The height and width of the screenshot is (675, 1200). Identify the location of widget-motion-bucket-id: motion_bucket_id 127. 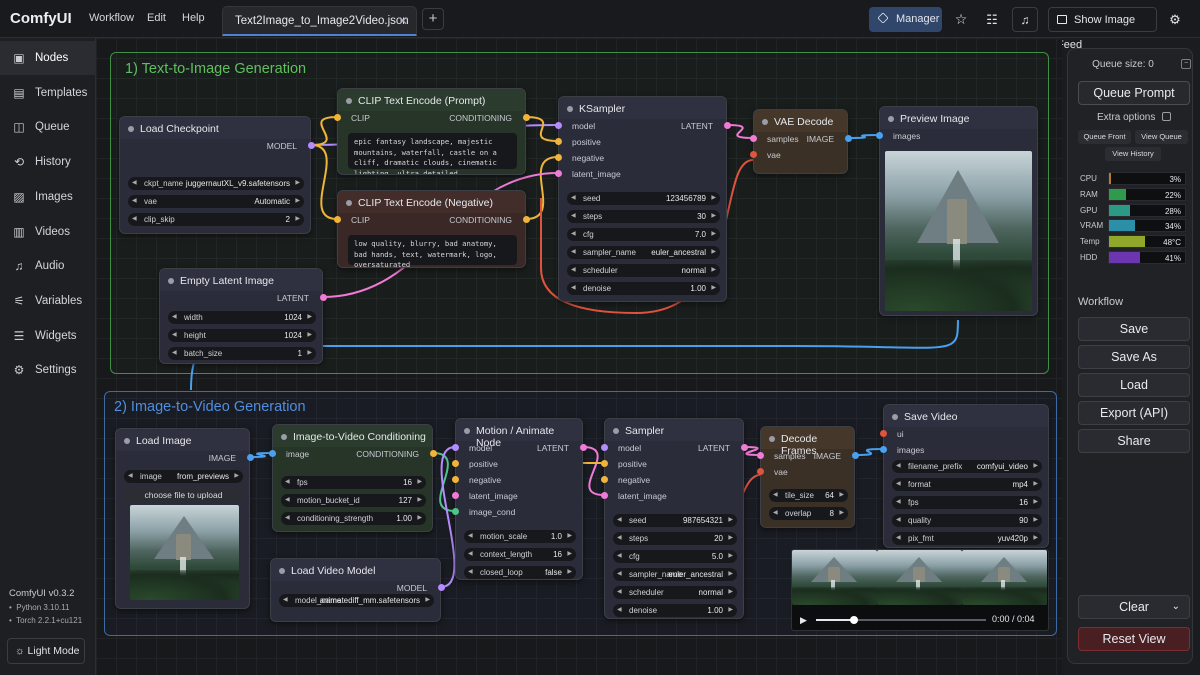
(353, 500).